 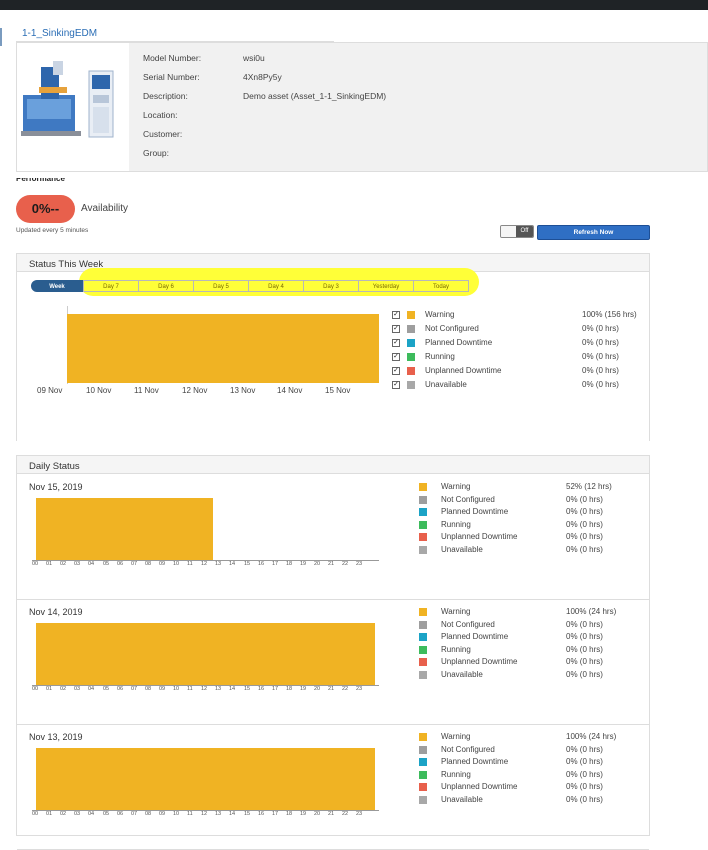 What do you see at coordinates (386, 286) in the screenshot?
I see `tab-yesterday: Yesterday` at bounding box center [386, 286].